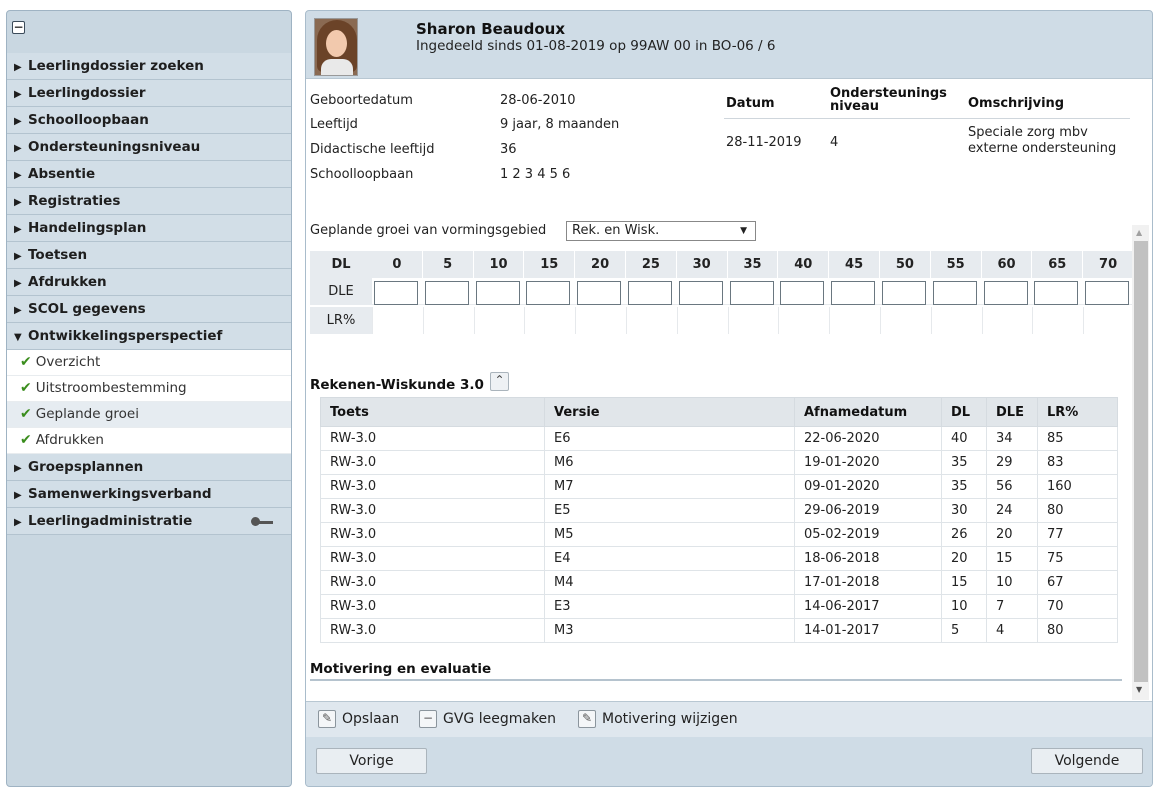  I want to click on table-row: RW-3.0 M7 09-01-2020 35 56 160, so click(719, 486).